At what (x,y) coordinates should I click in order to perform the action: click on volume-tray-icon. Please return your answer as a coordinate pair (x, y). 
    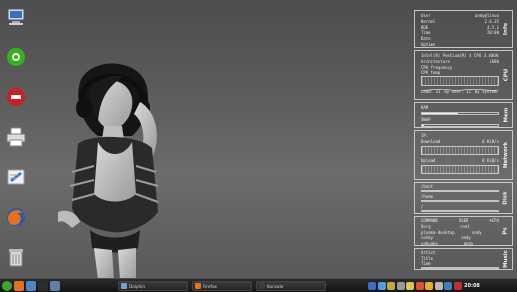
    Looking at the image, I should click on (438, 286).